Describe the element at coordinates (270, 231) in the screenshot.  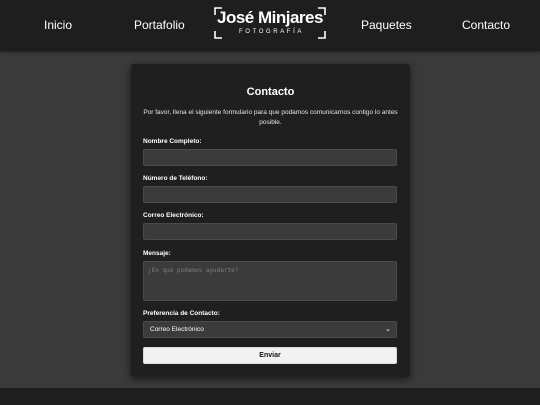
I see `email-input` at that location.